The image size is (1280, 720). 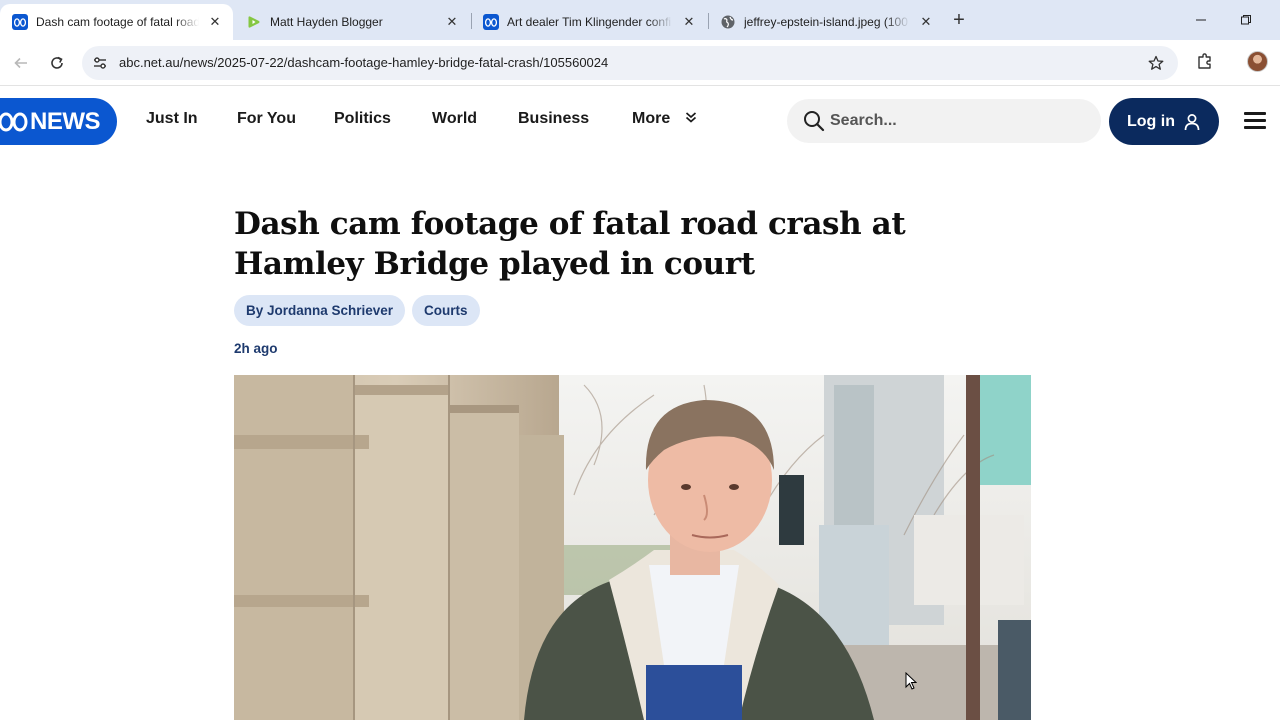 I want to click on mouse-cursor-icon, so click(x=911, y=681).